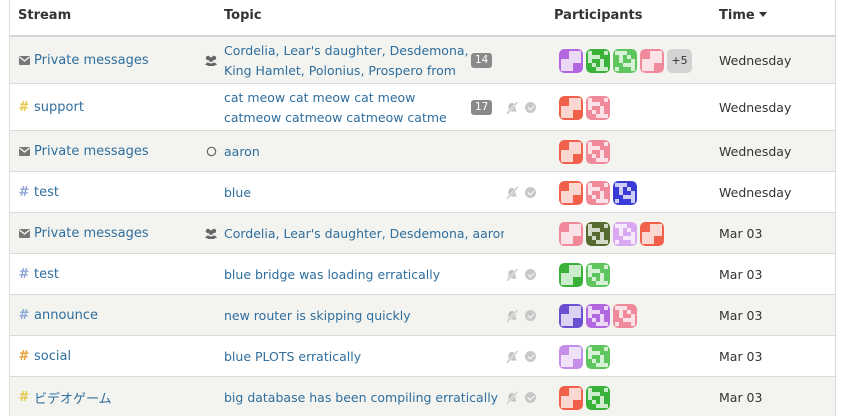  I want to click on topic-link: new router is skipping quickly, so click(364, 316).